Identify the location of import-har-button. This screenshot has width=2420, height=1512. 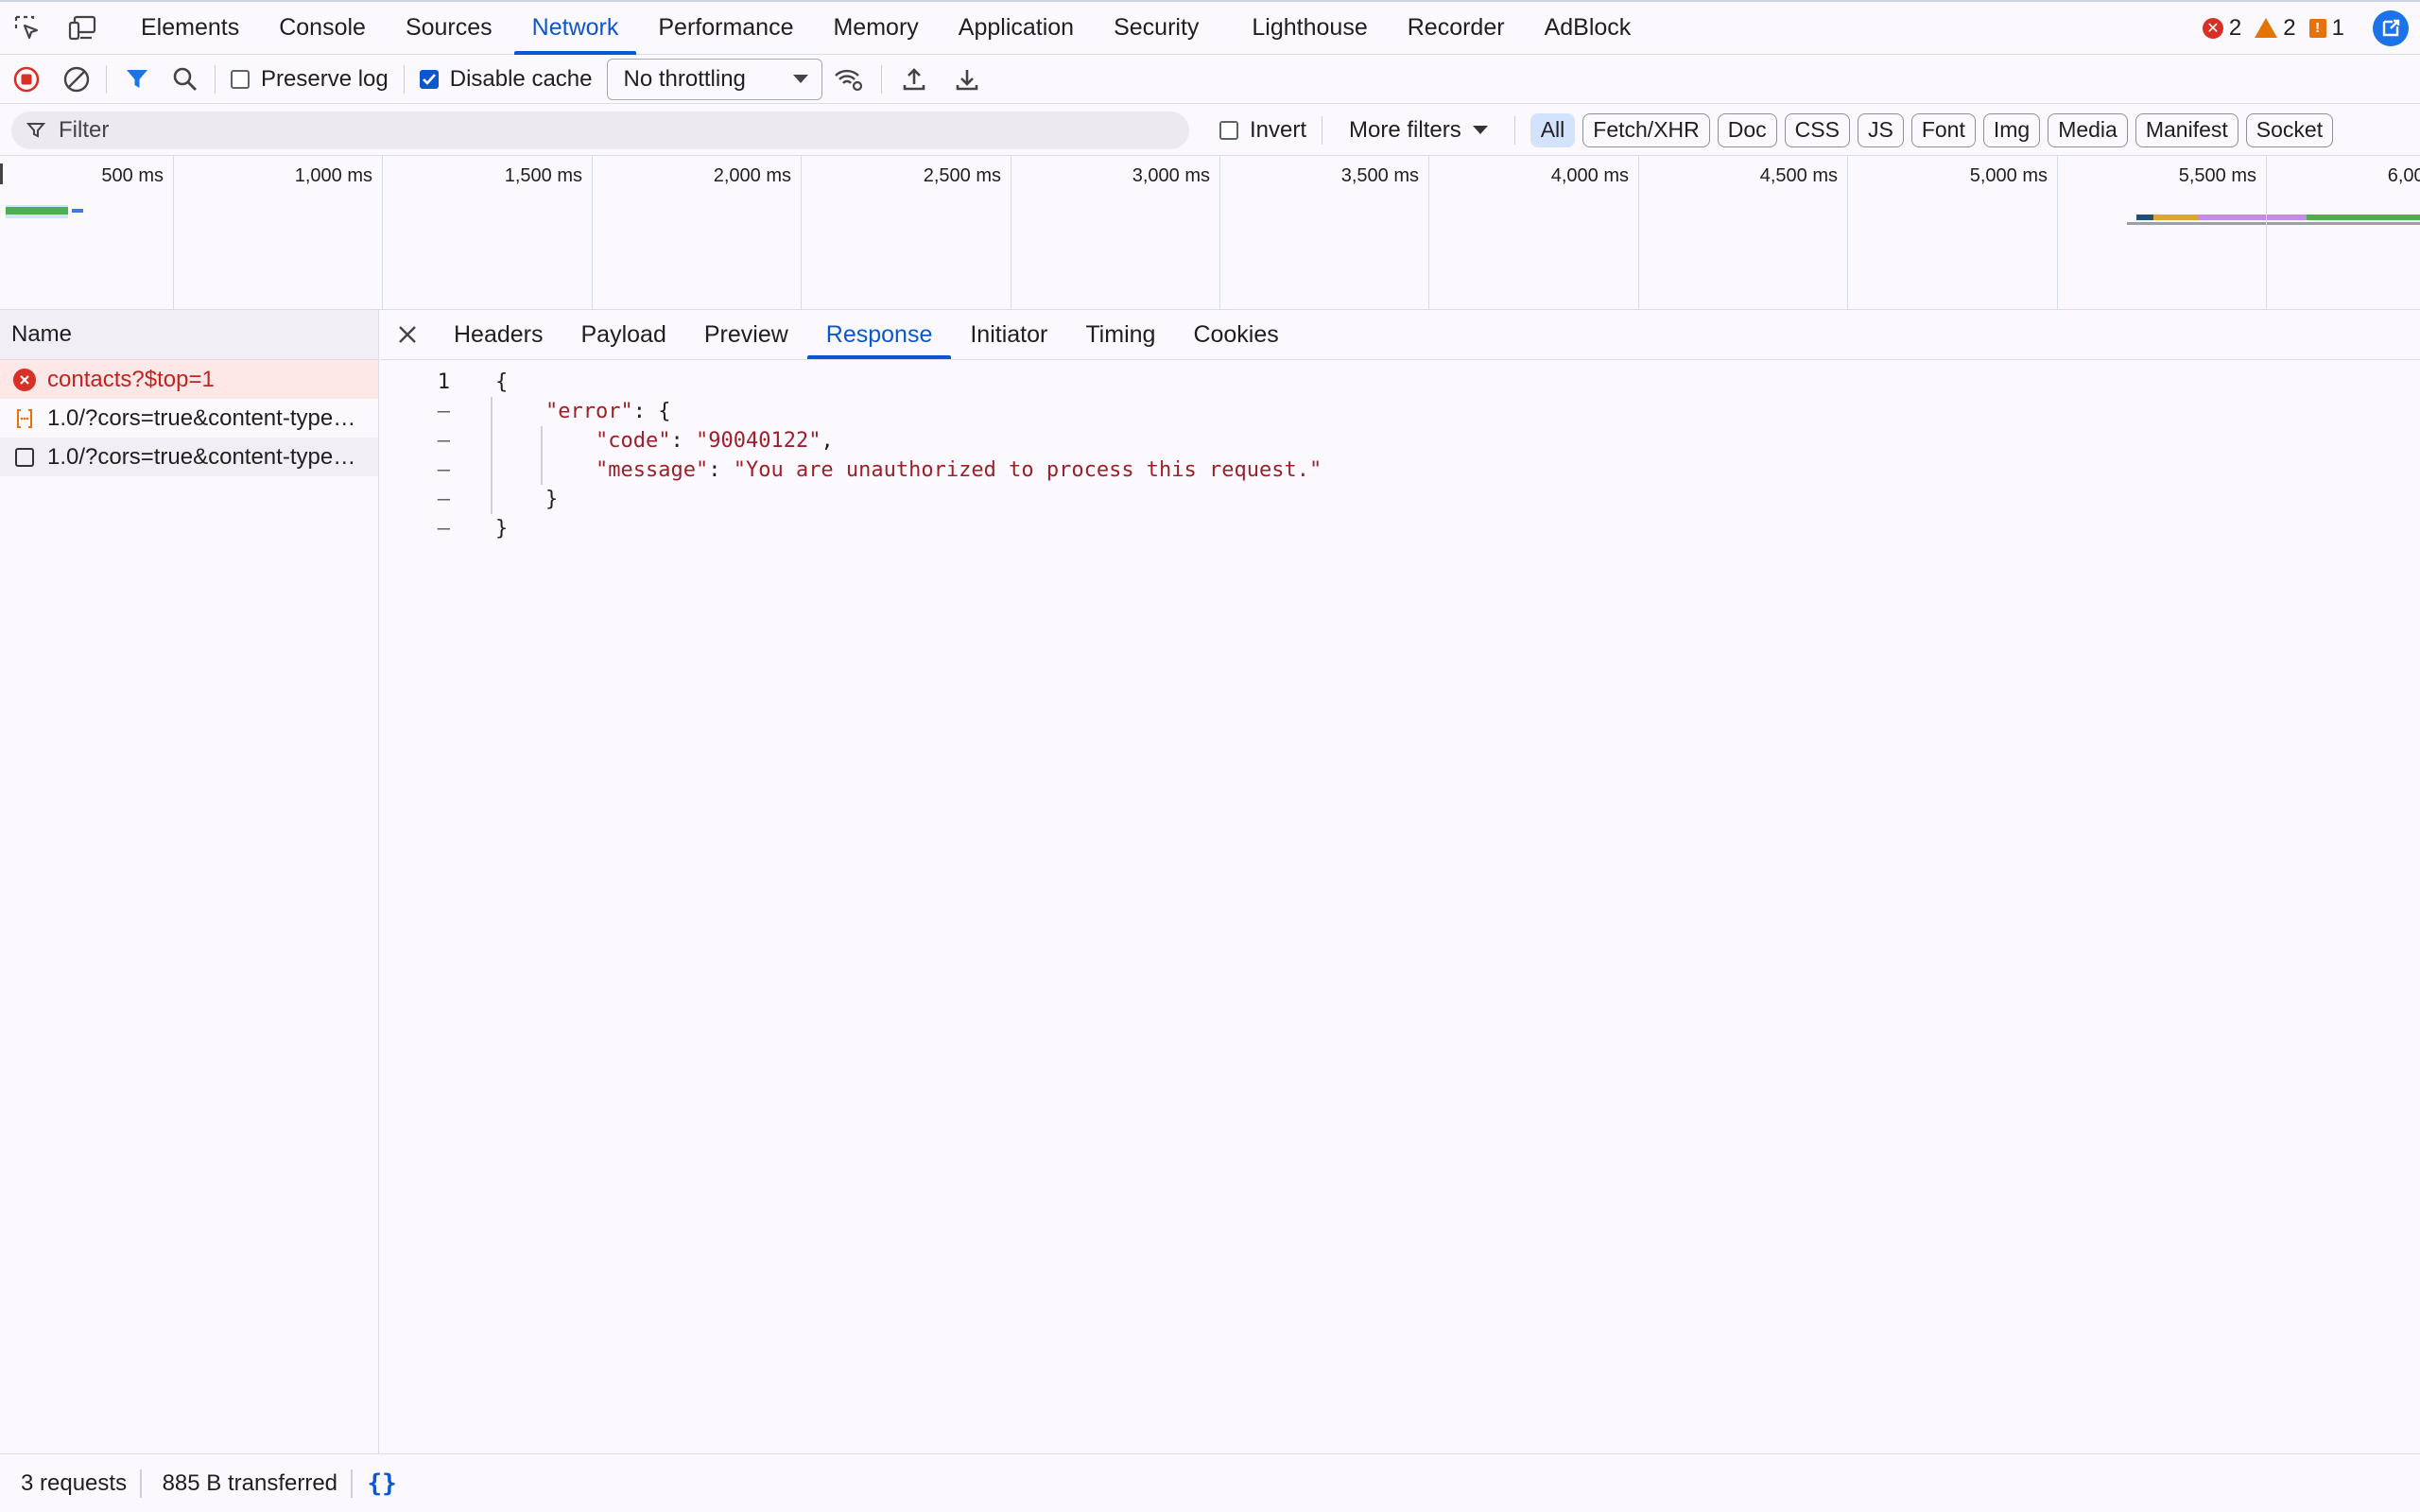
(914, 79).